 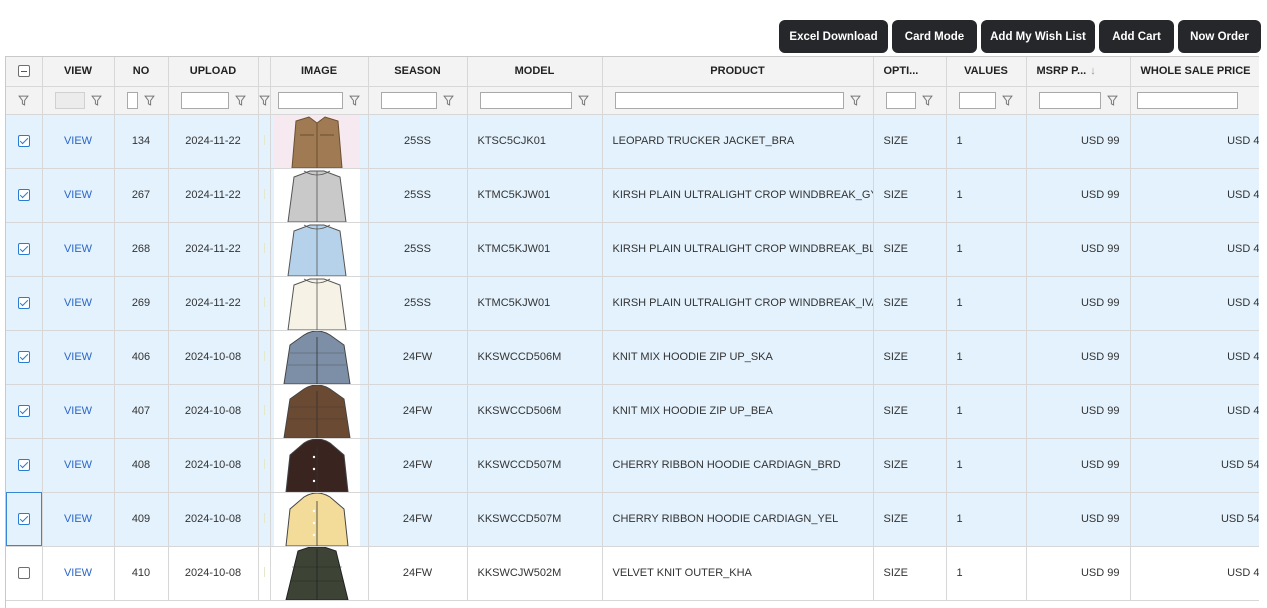 I want to click on header-values: VALUES, so click(x=986, y=72).